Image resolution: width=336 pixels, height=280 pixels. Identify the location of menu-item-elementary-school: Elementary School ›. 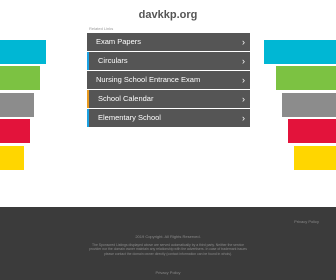
(168, 118).